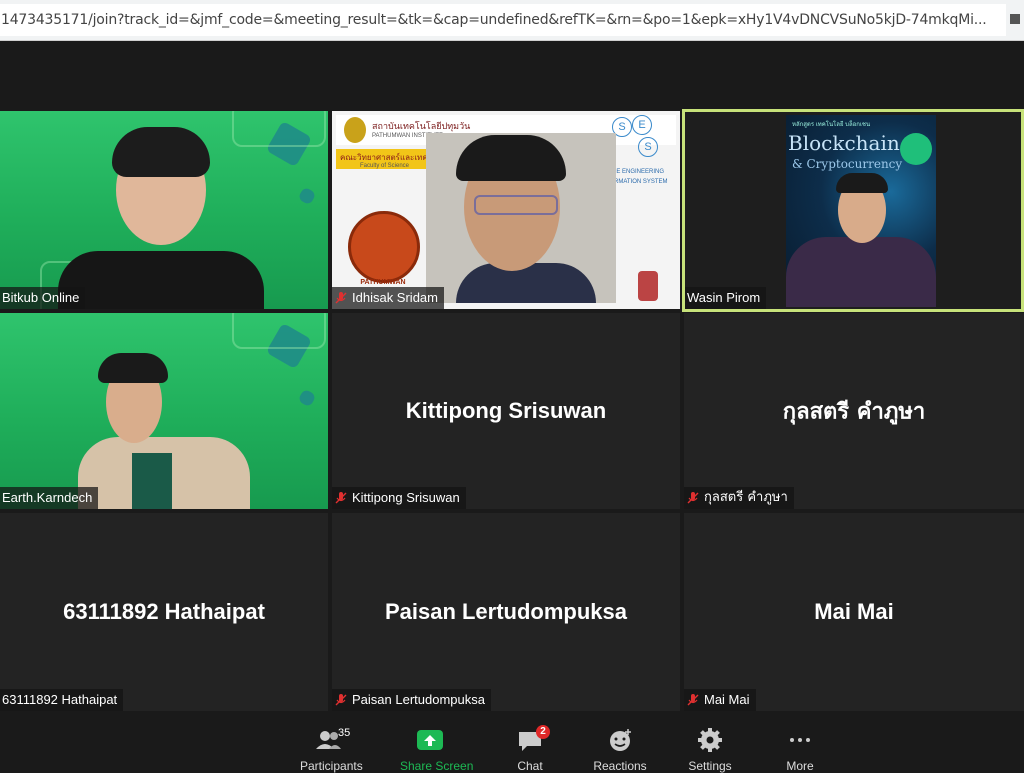 Image resolution: width=1024 pixels, height=773 pixels. Describe the element at coordinates (530, 766) in the screenshot. I see `chat-label: Chat` at that location.